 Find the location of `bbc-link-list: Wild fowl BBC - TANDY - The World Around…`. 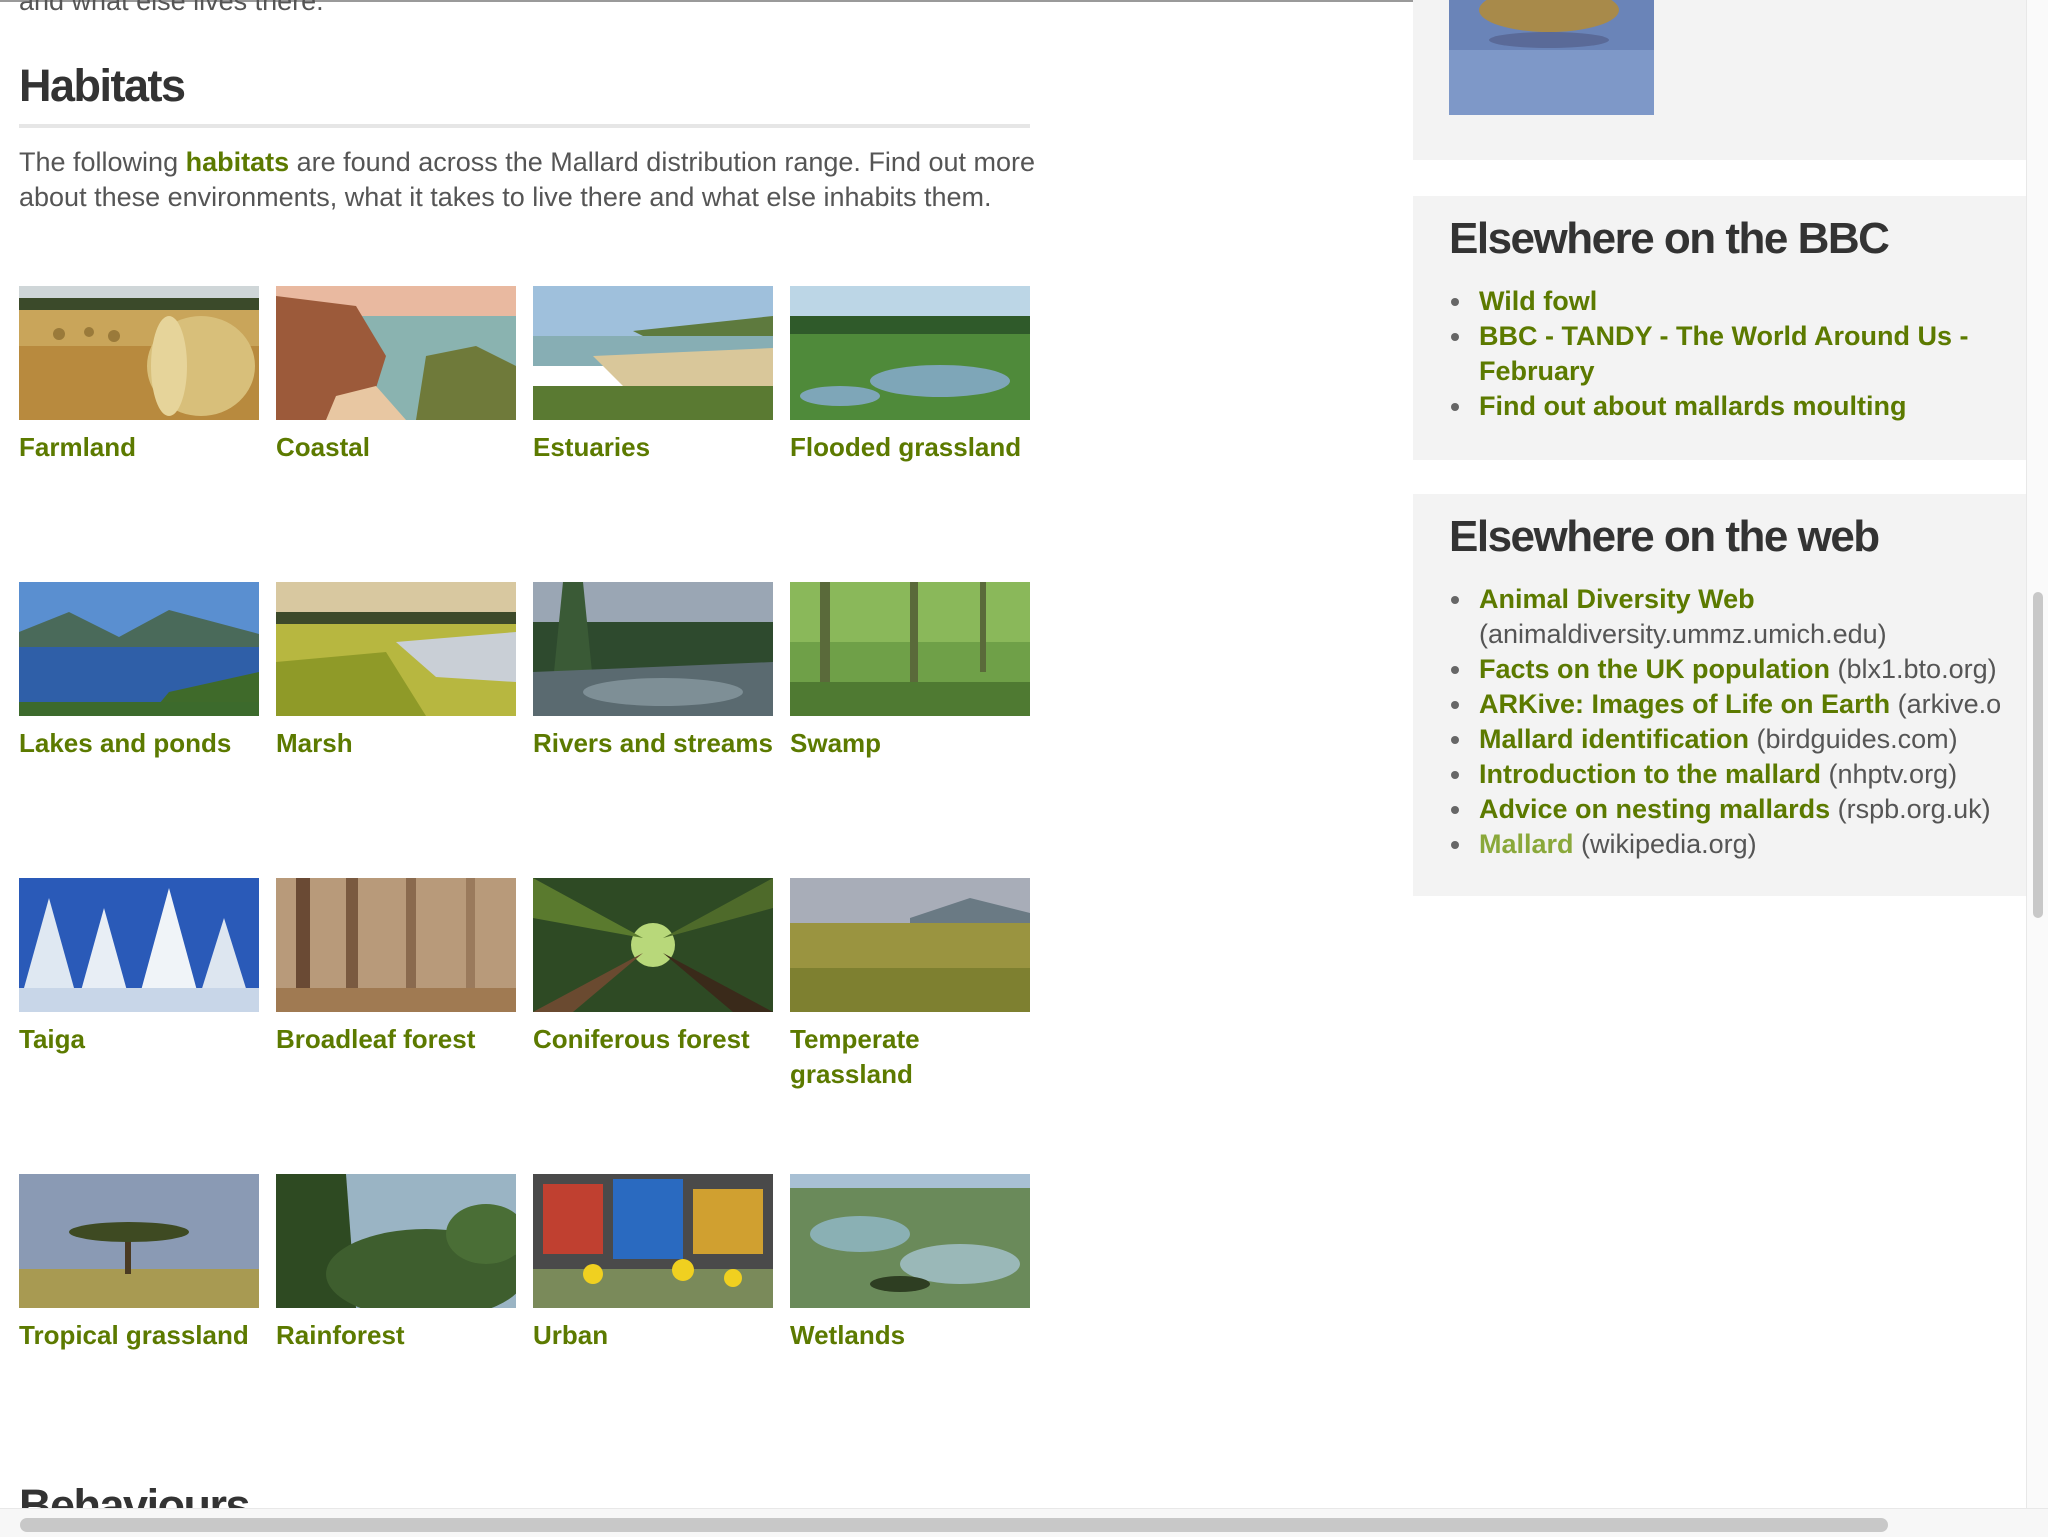

bbc-link-list: Wild fowl BBC - TANDY - The World Around… is located at coordinates (1734, 354).